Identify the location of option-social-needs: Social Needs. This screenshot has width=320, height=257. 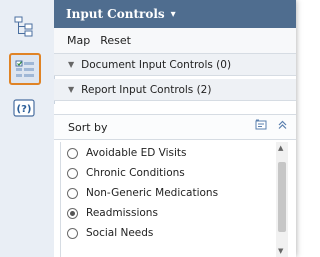
(110, 233).